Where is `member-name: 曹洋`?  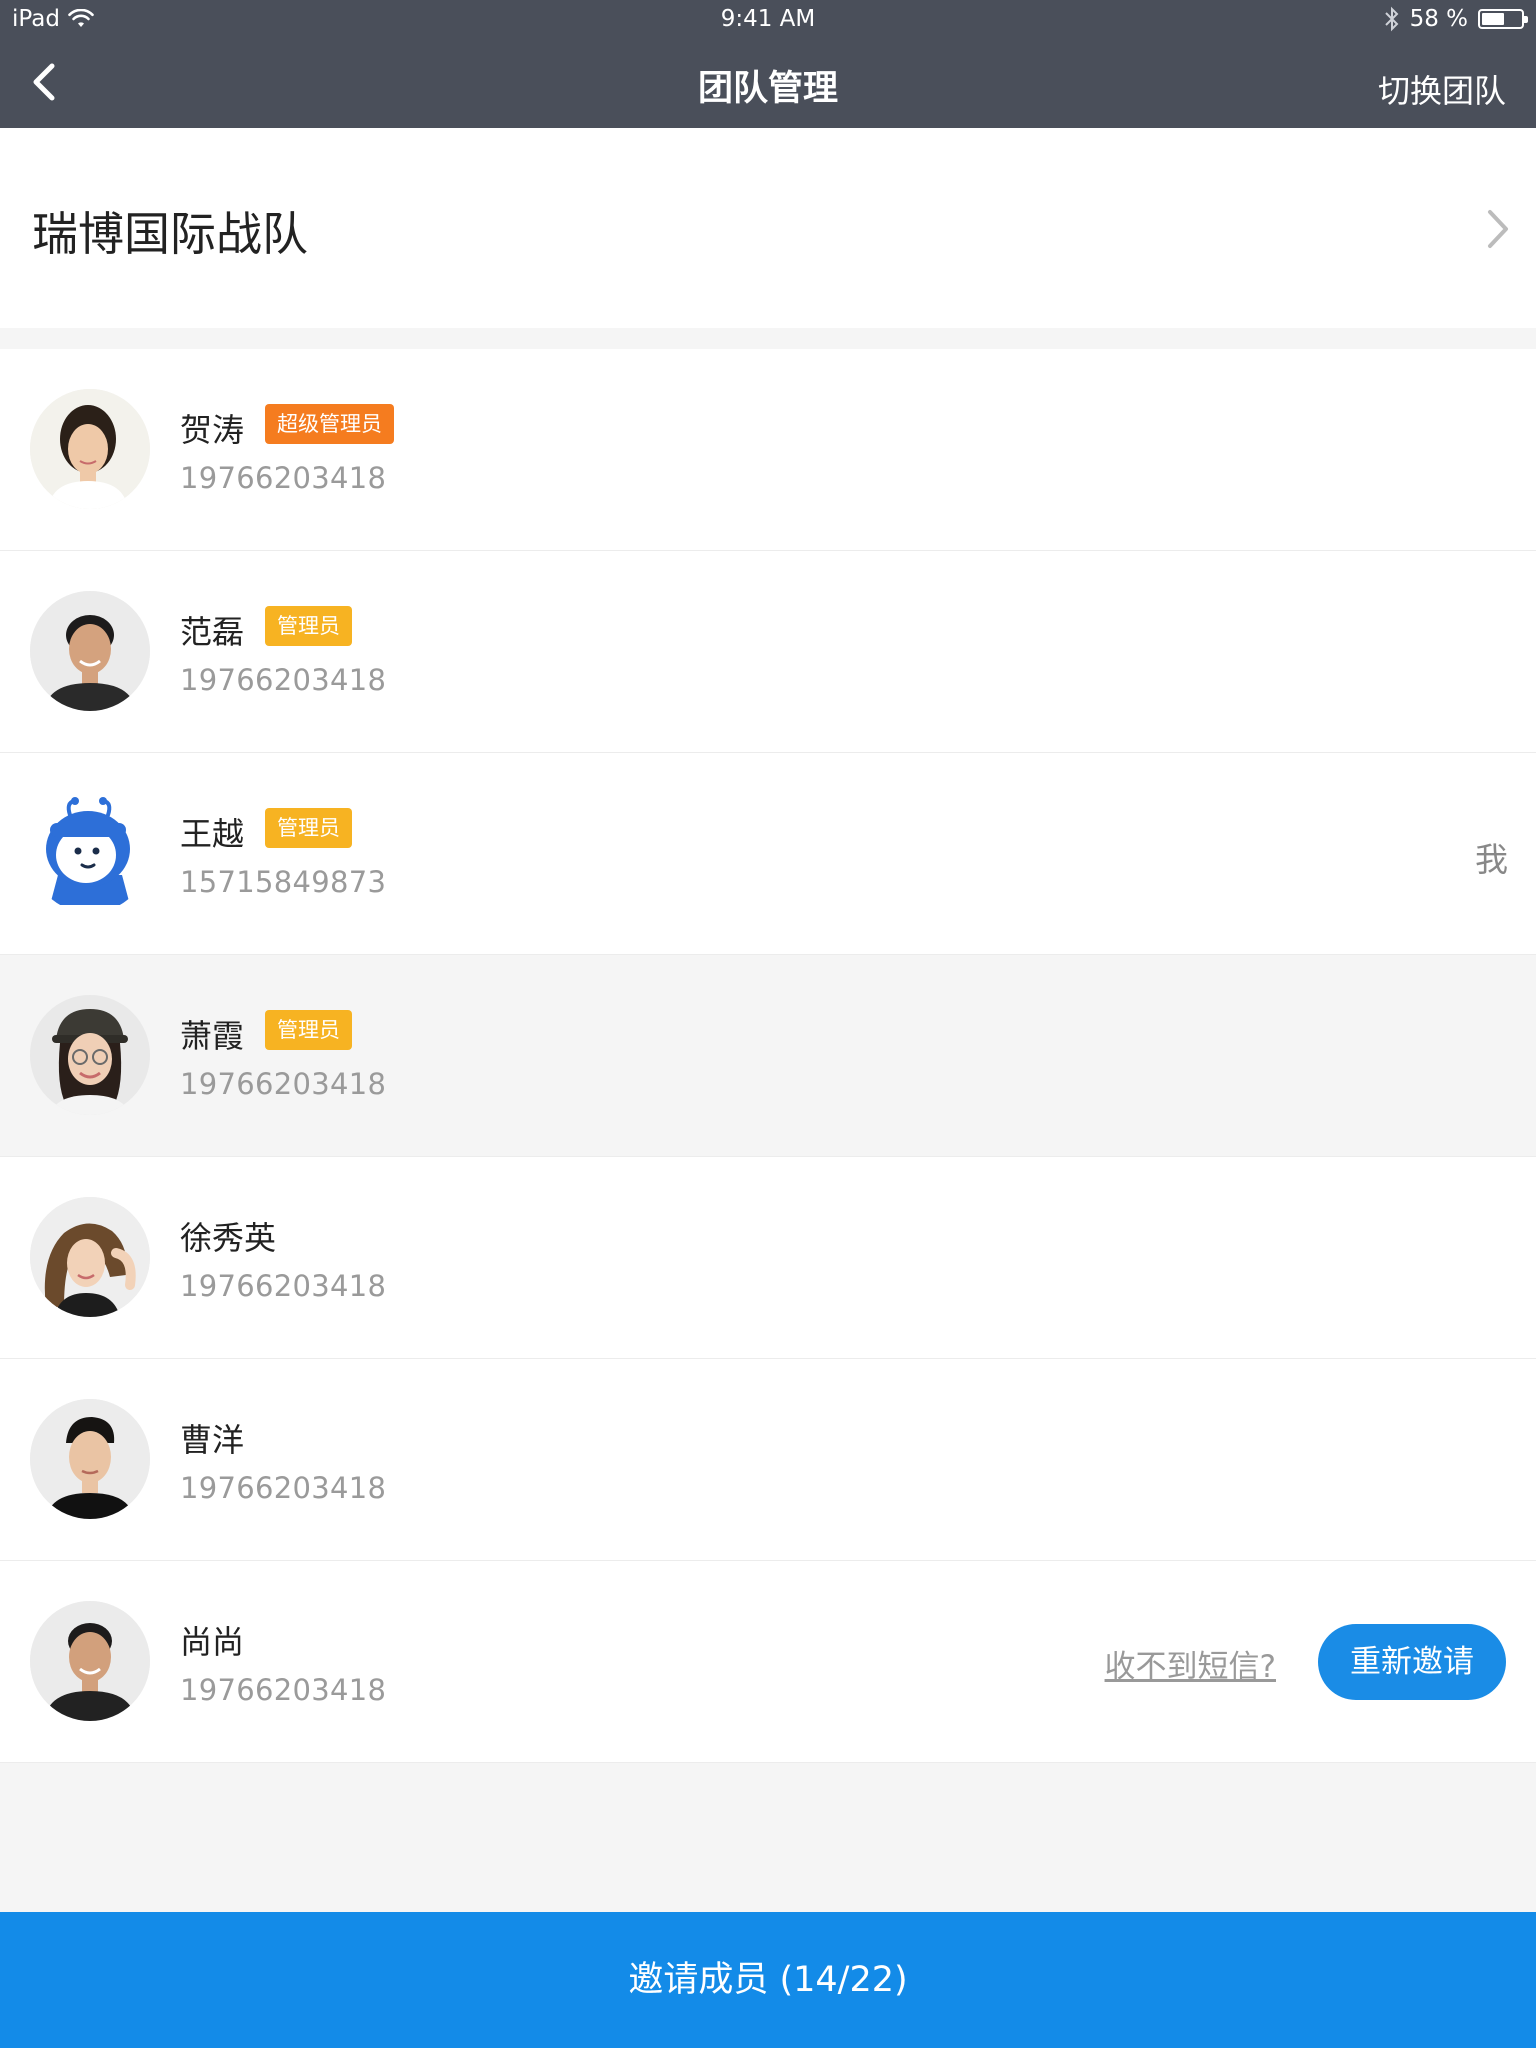
member-name: 曹洋 is located at coordinates (212, 1440).